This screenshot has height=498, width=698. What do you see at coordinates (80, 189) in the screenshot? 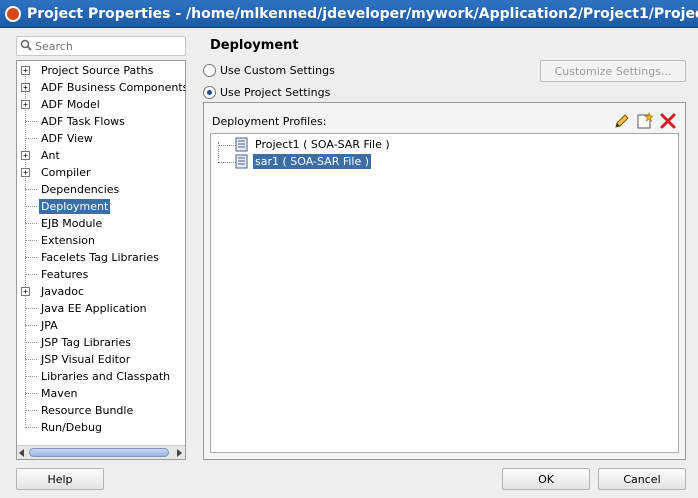
I see `tree-item-label: Dependencies` at bounding box center [80, 189].